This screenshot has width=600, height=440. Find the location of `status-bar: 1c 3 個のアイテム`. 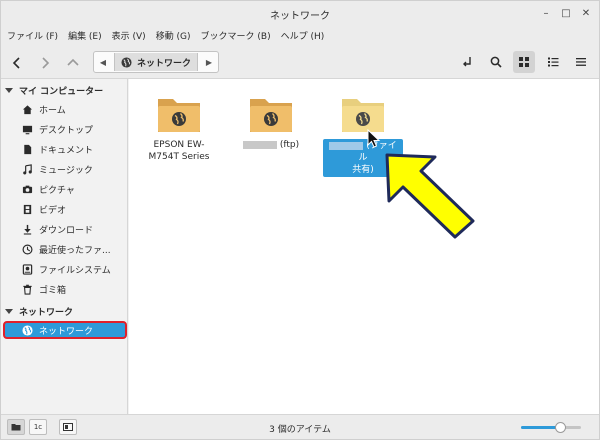

status-bar: 1c 3 個のアイテム is located at coordinates (300, 426).